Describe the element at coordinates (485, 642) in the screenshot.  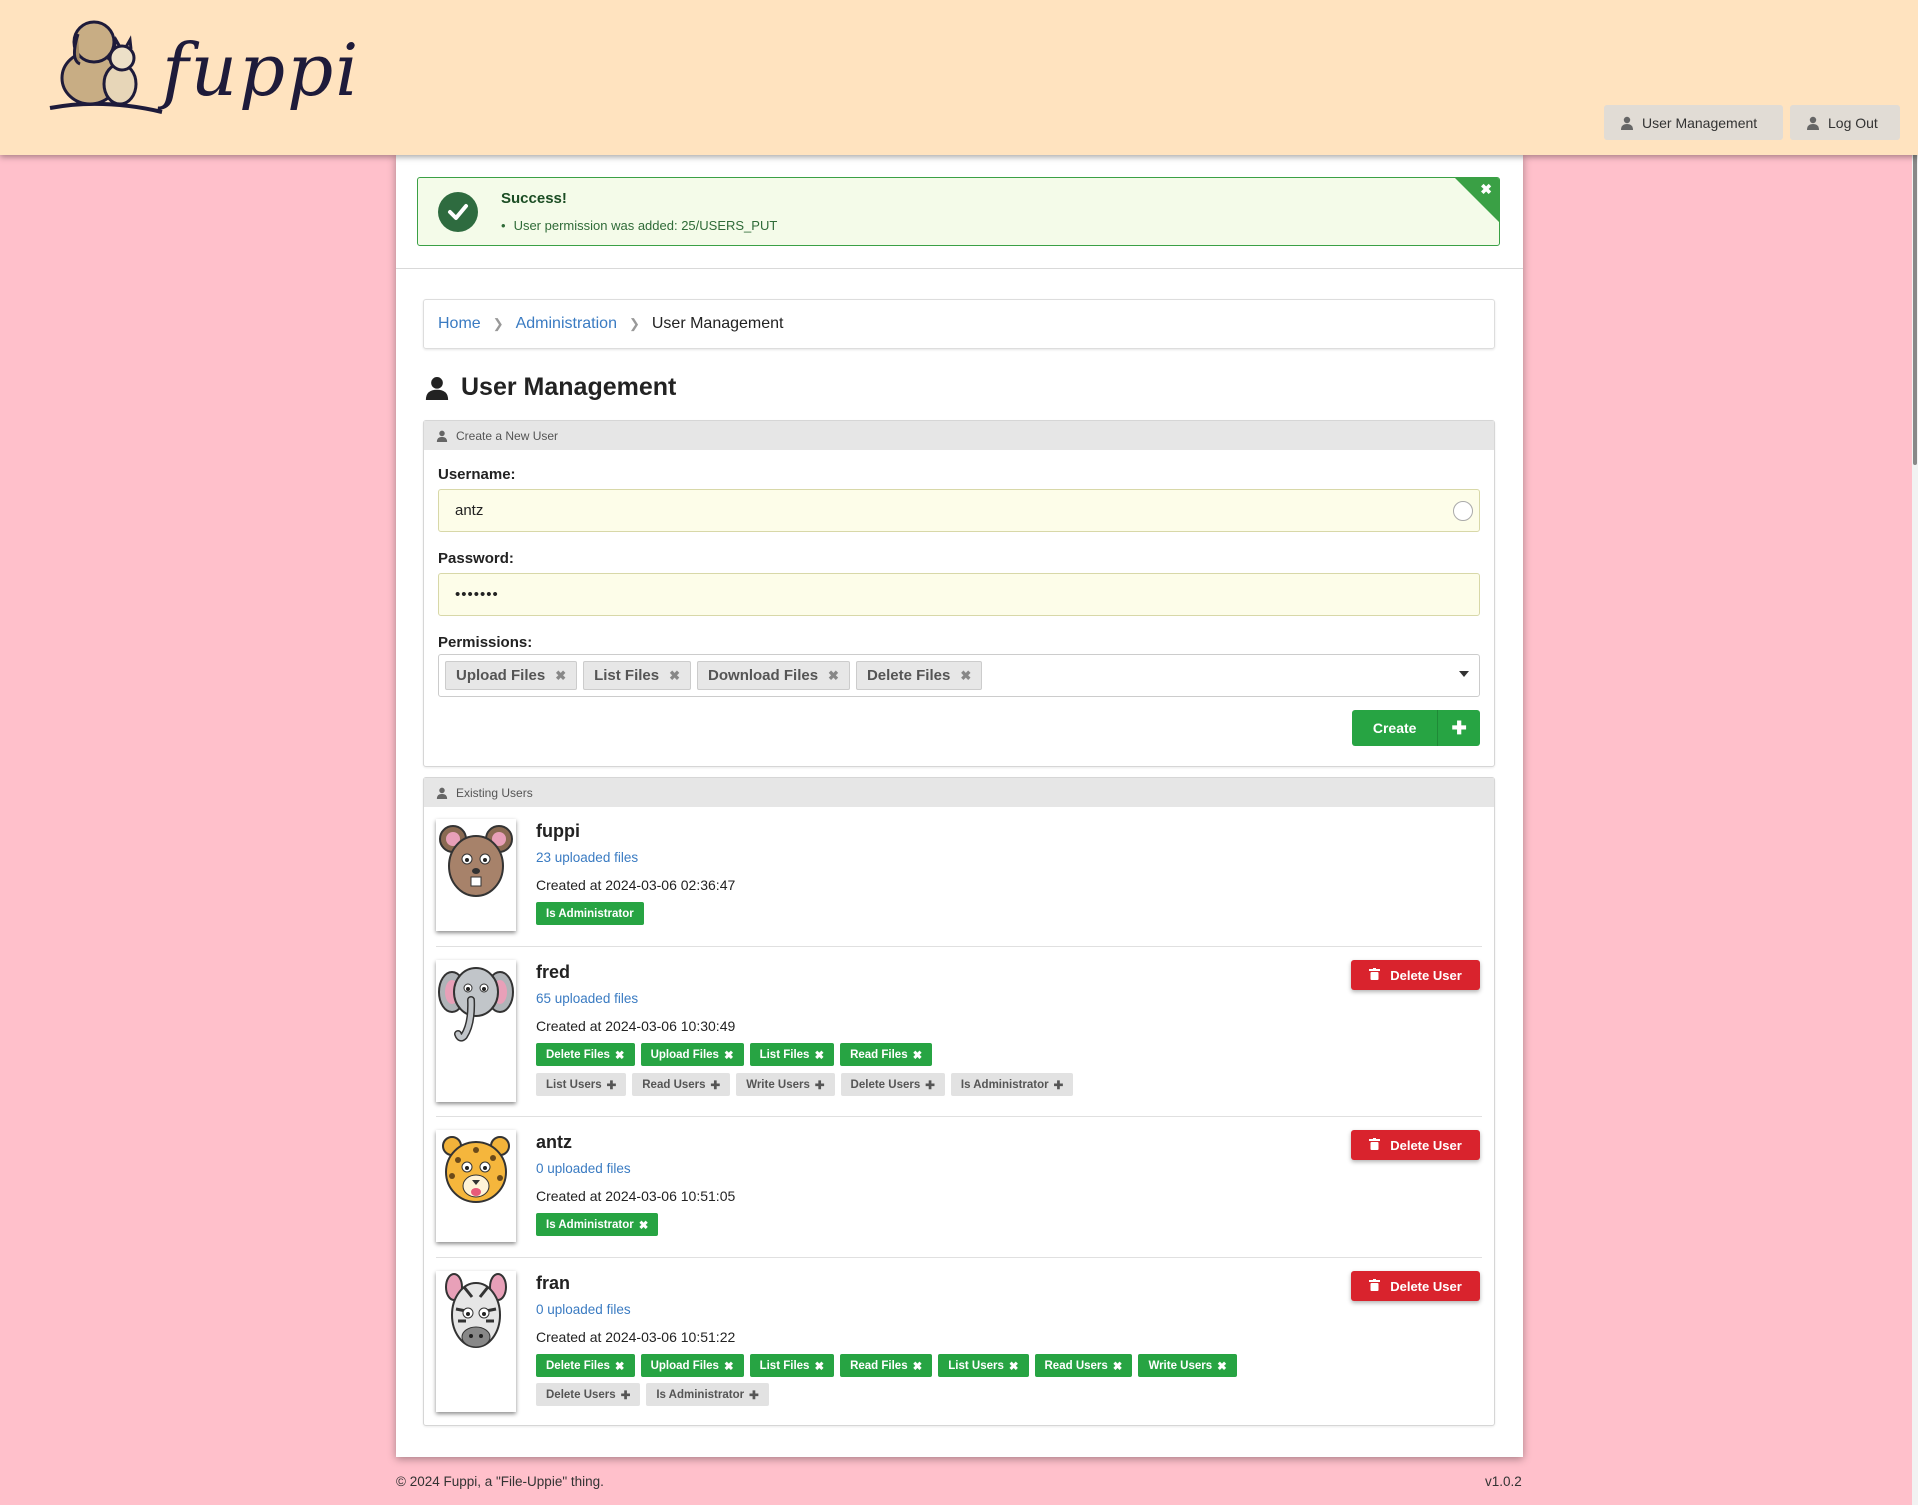
I see `permissions-label: Permissions:` at that location.